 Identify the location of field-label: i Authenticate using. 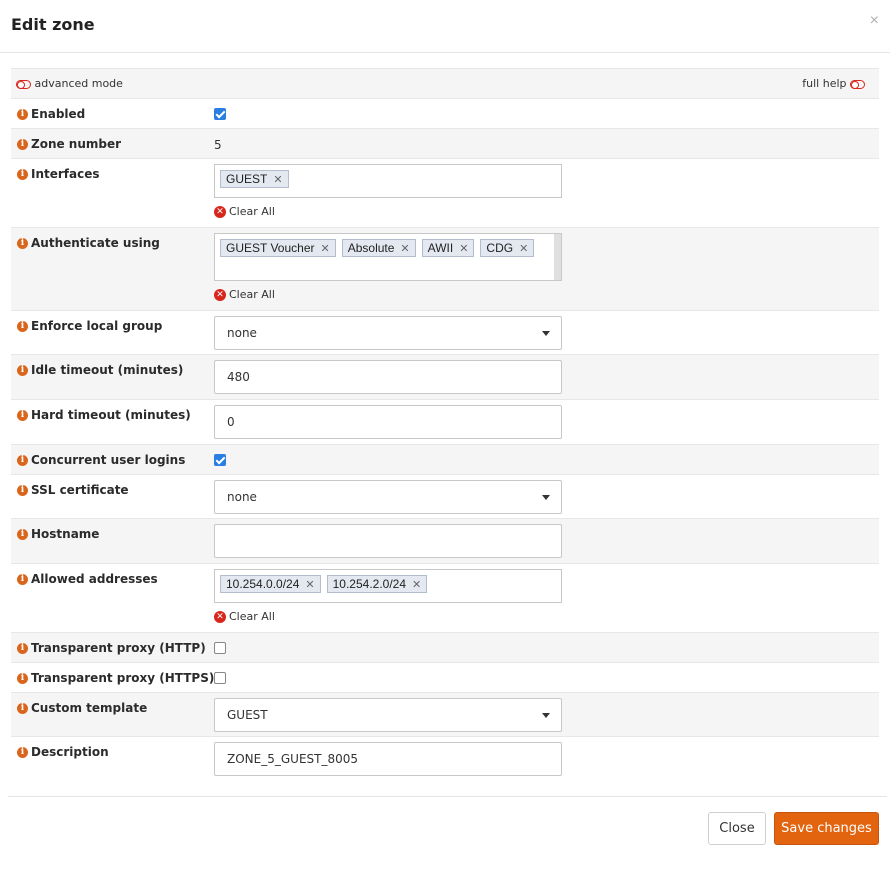
(88, 243).